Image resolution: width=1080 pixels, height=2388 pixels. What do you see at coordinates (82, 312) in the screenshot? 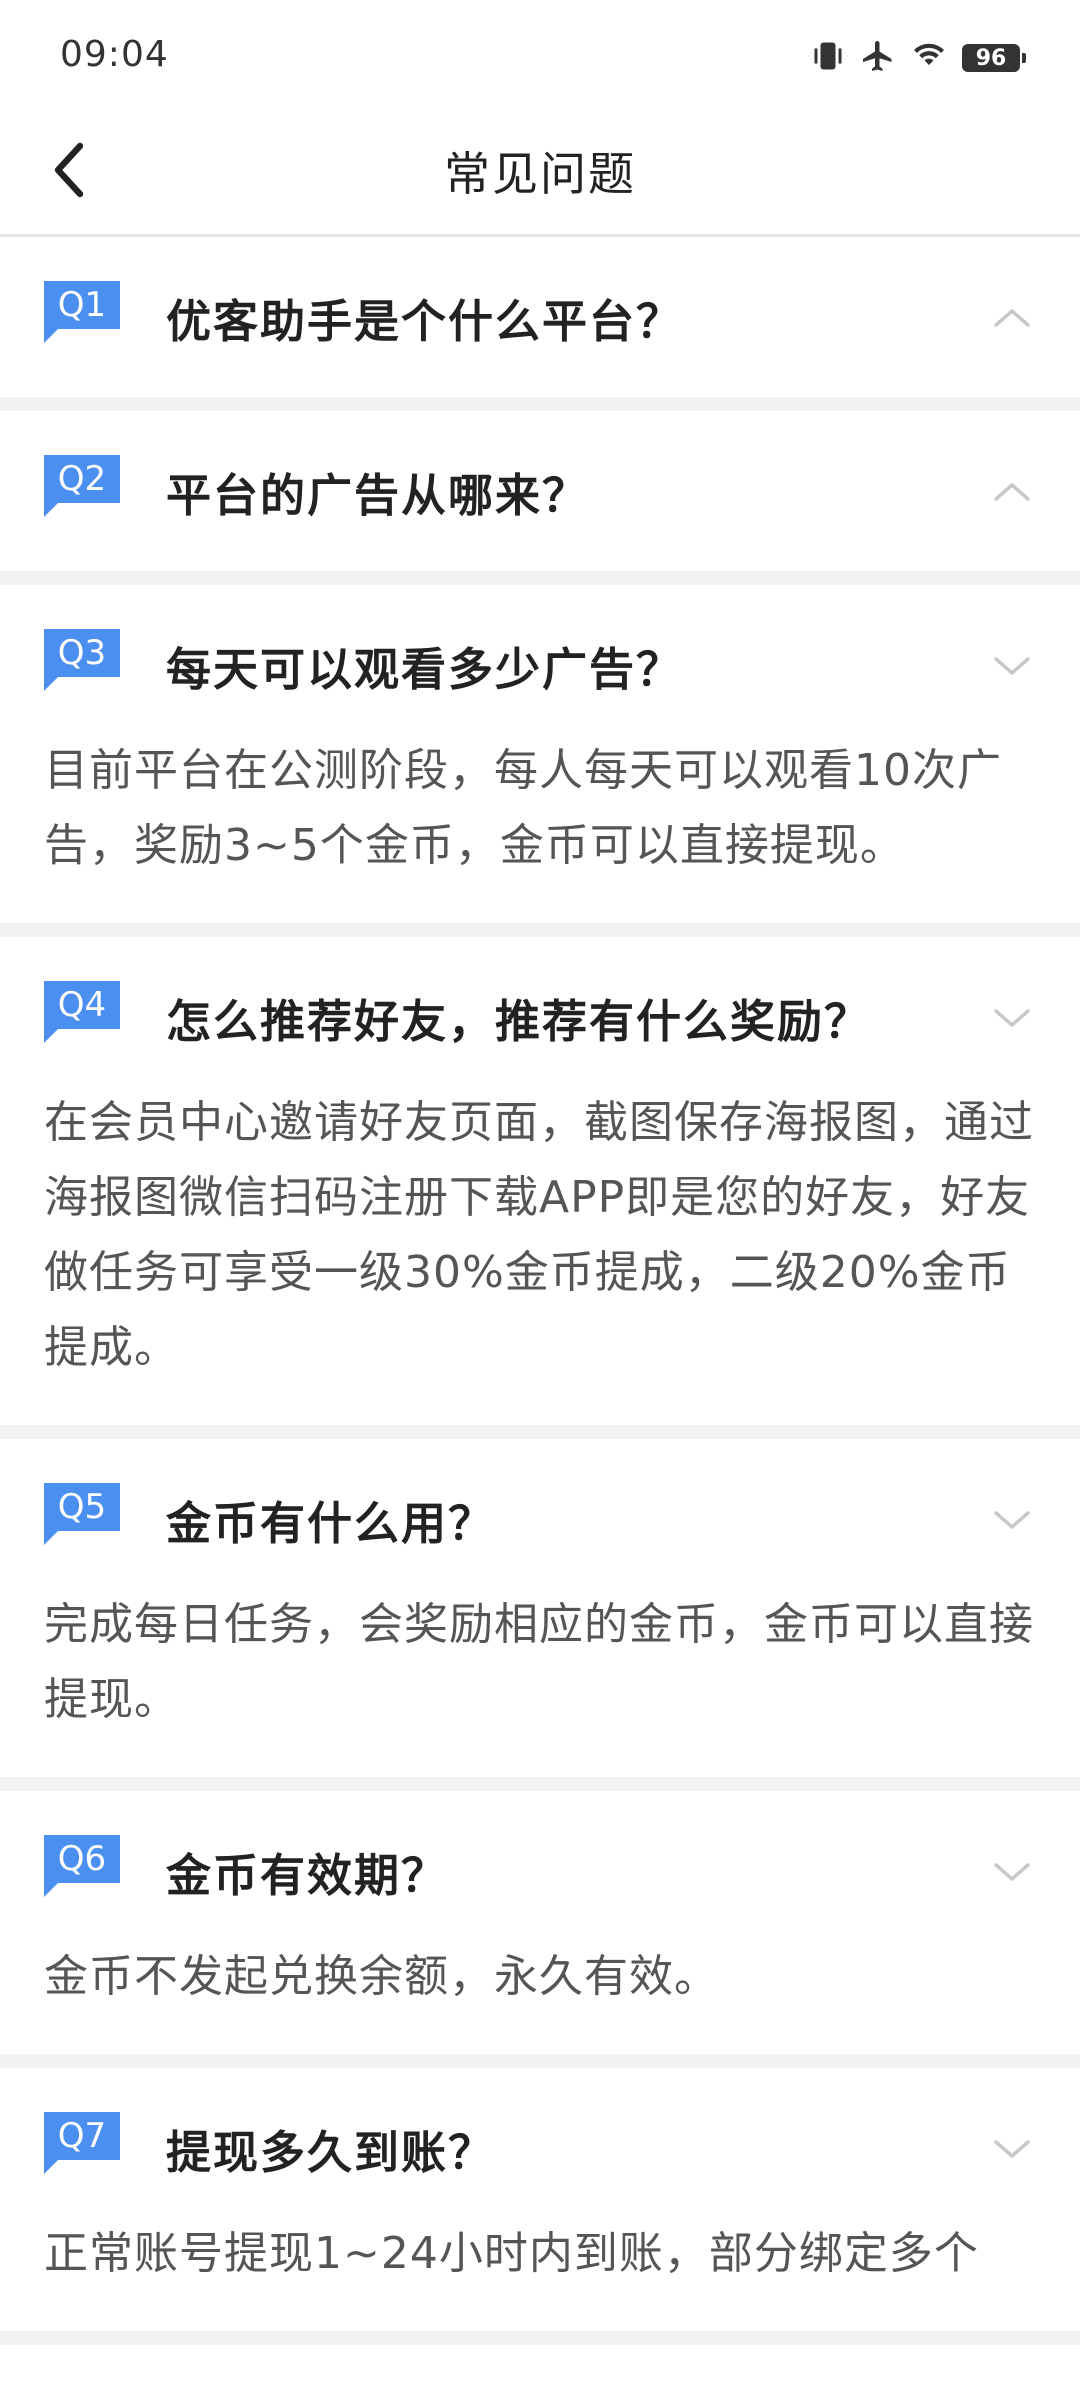
I see `question-badge: Q1` at bounding box center [82, 312].